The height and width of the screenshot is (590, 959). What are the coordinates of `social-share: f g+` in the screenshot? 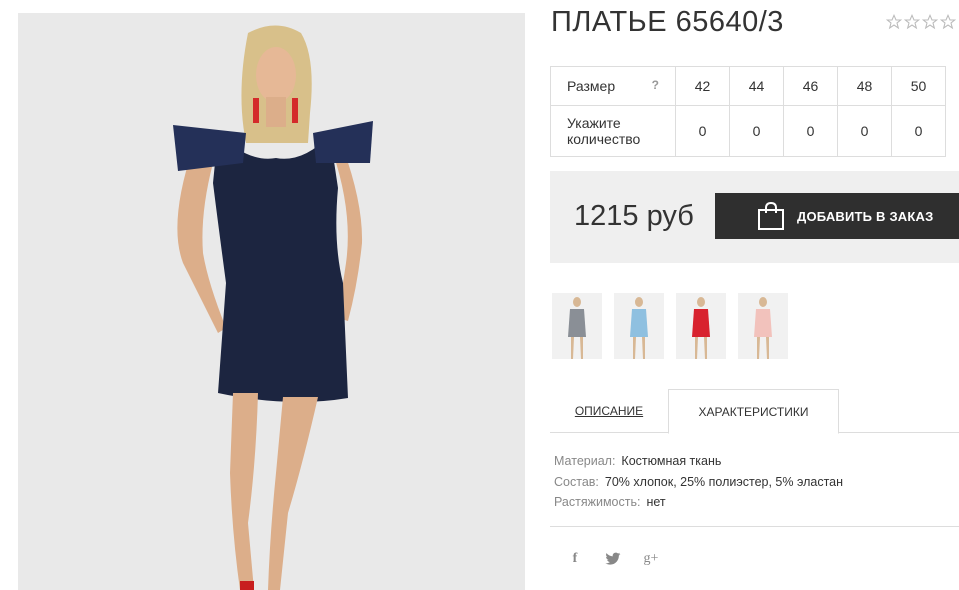 It's located at (613, 559).